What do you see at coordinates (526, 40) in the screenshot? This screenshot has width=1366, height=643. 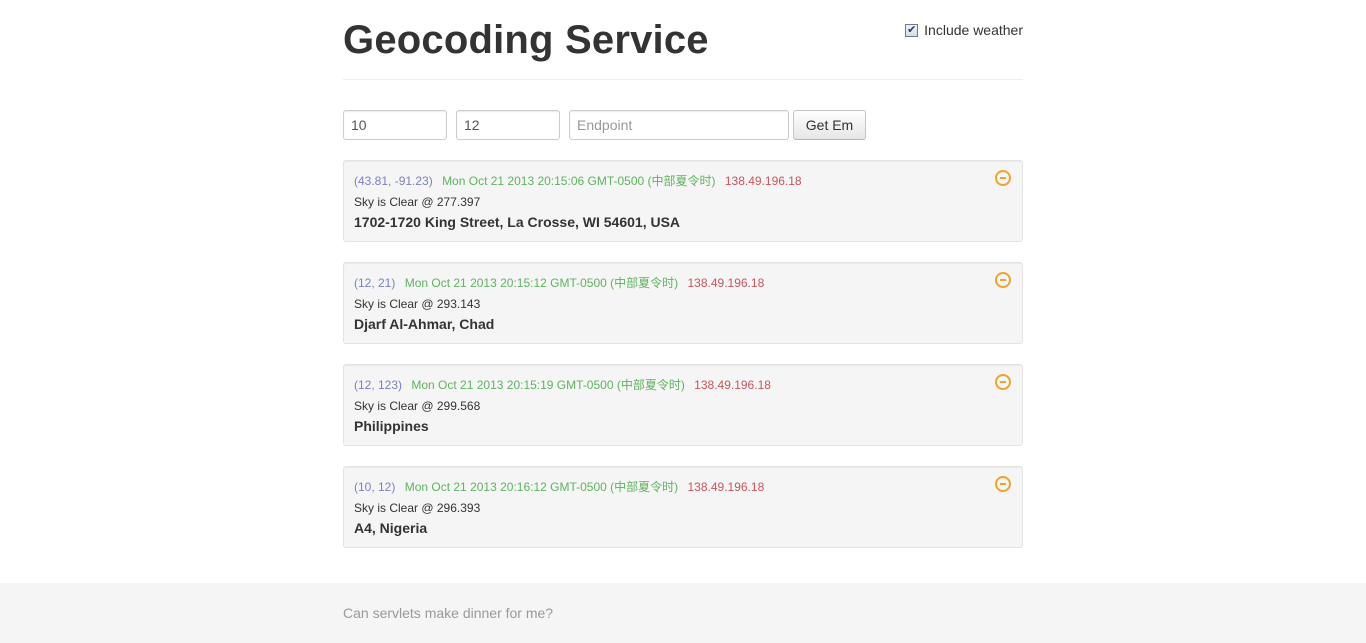 I see `page-title: Geocoding Service` at bounding box center [526, 40].